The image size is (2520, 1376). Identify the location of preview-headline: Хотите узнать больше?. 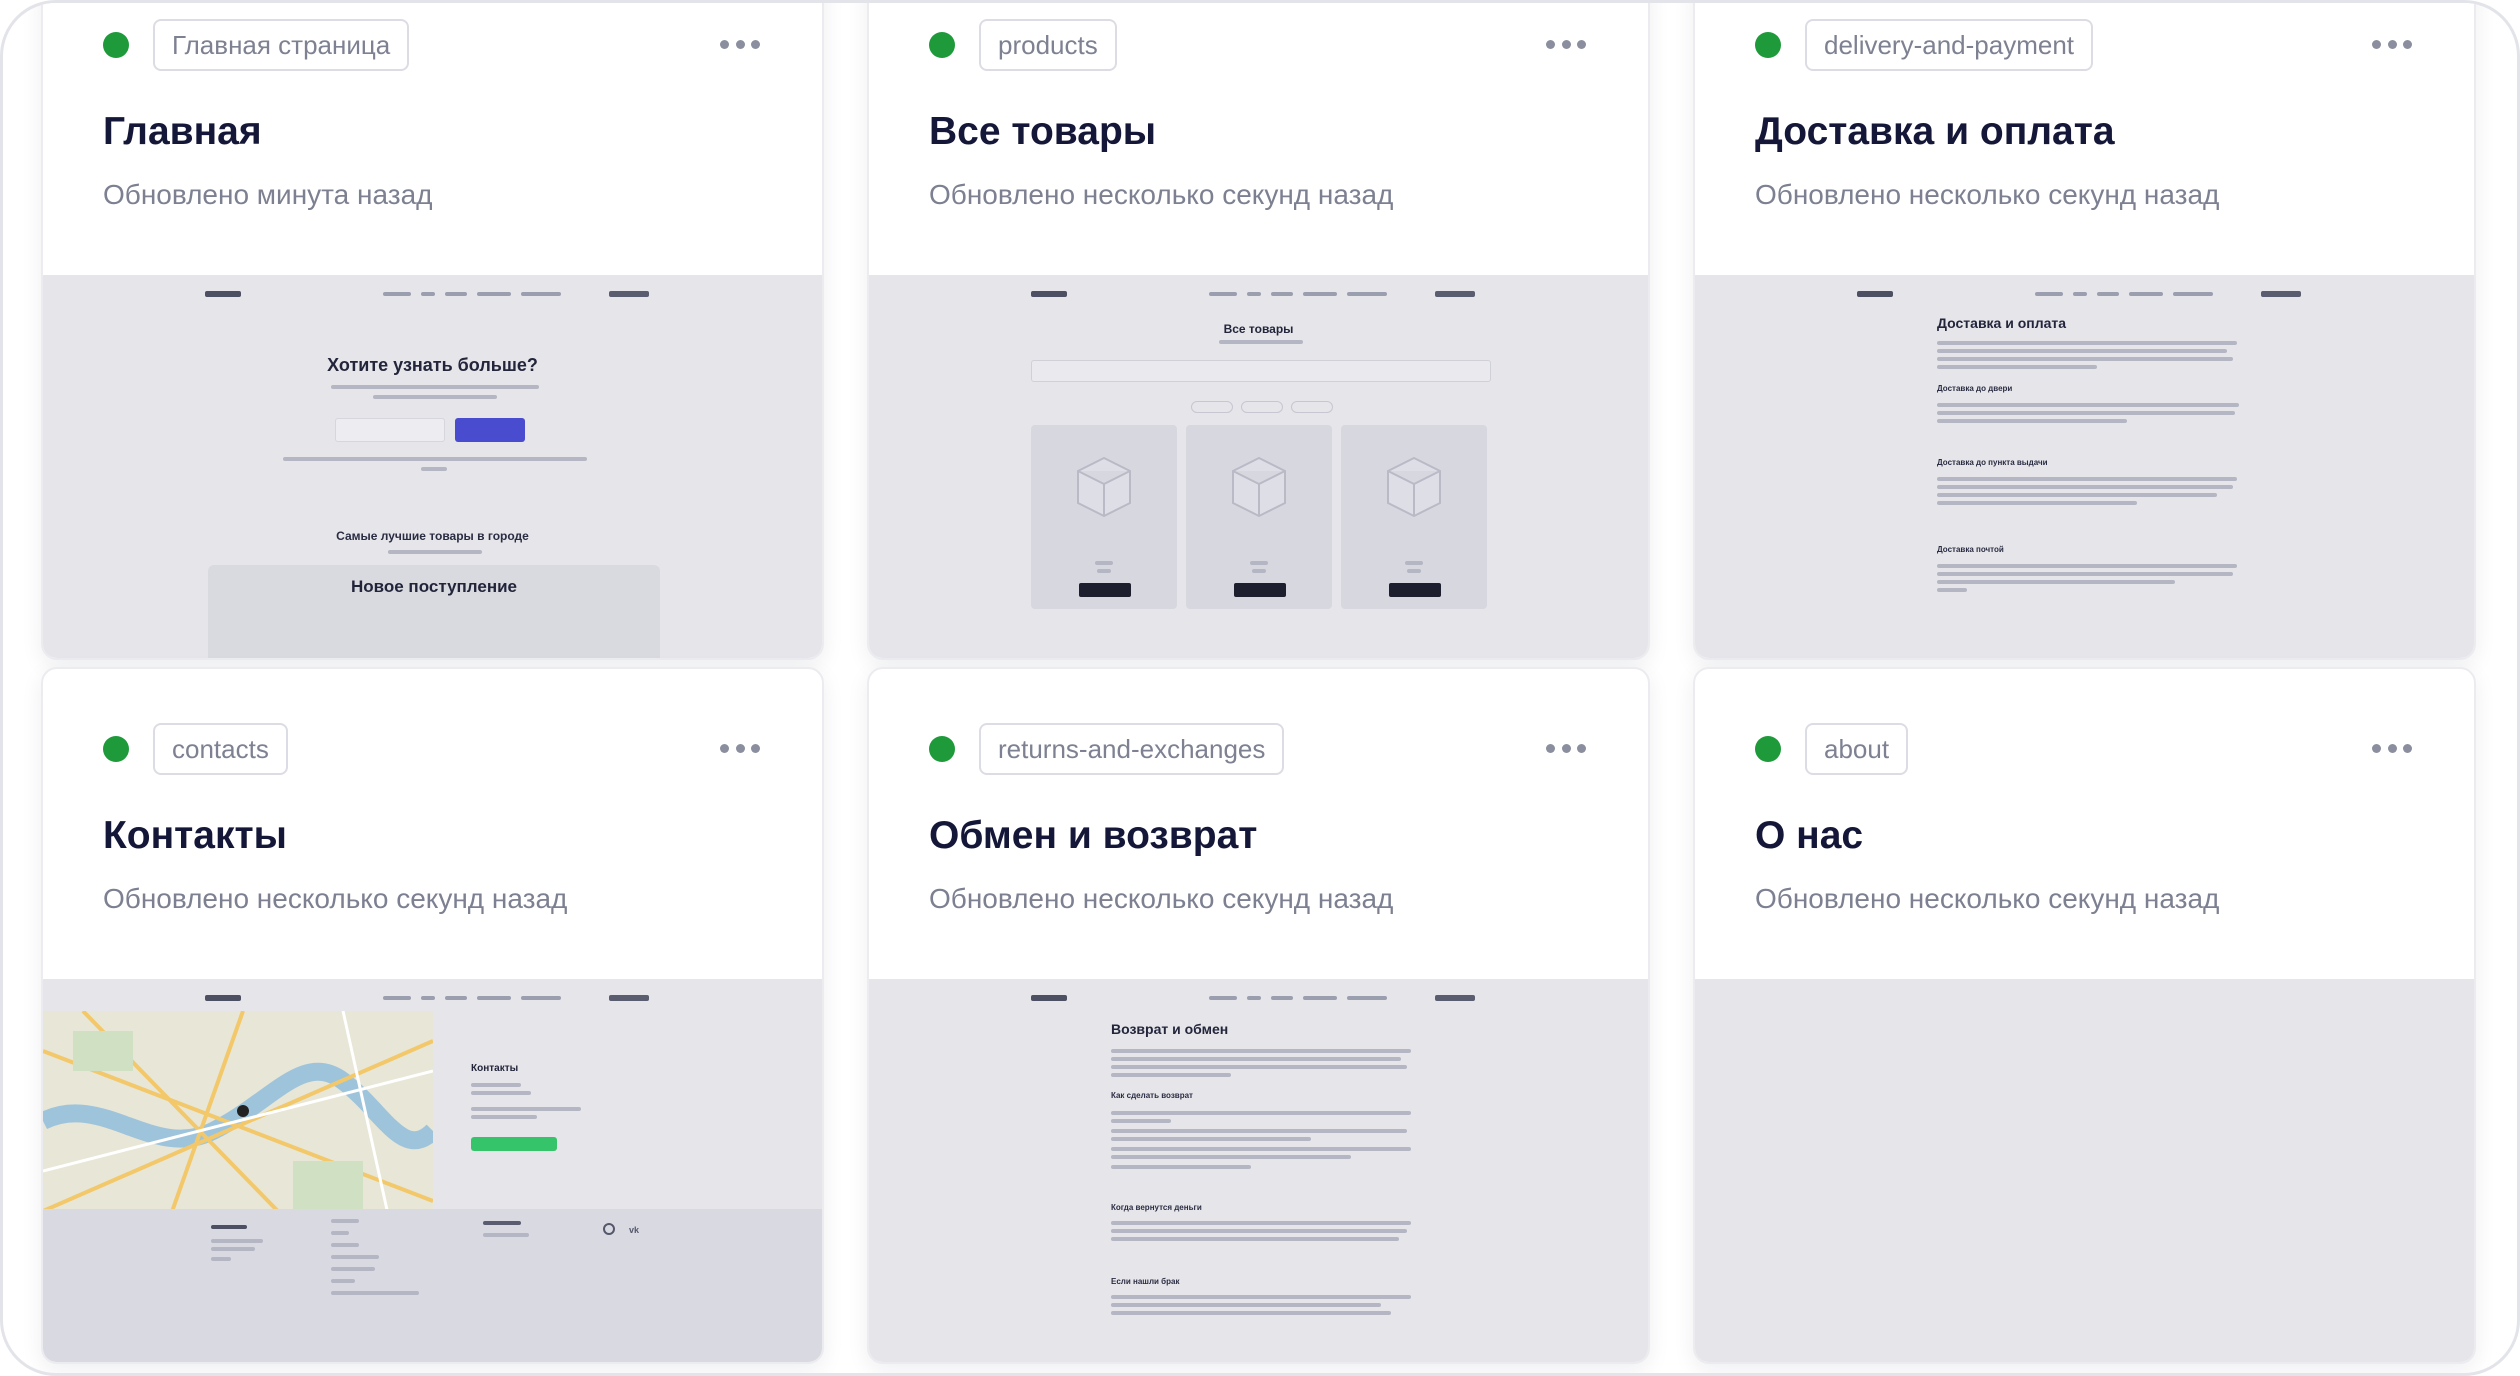
(432, 365).